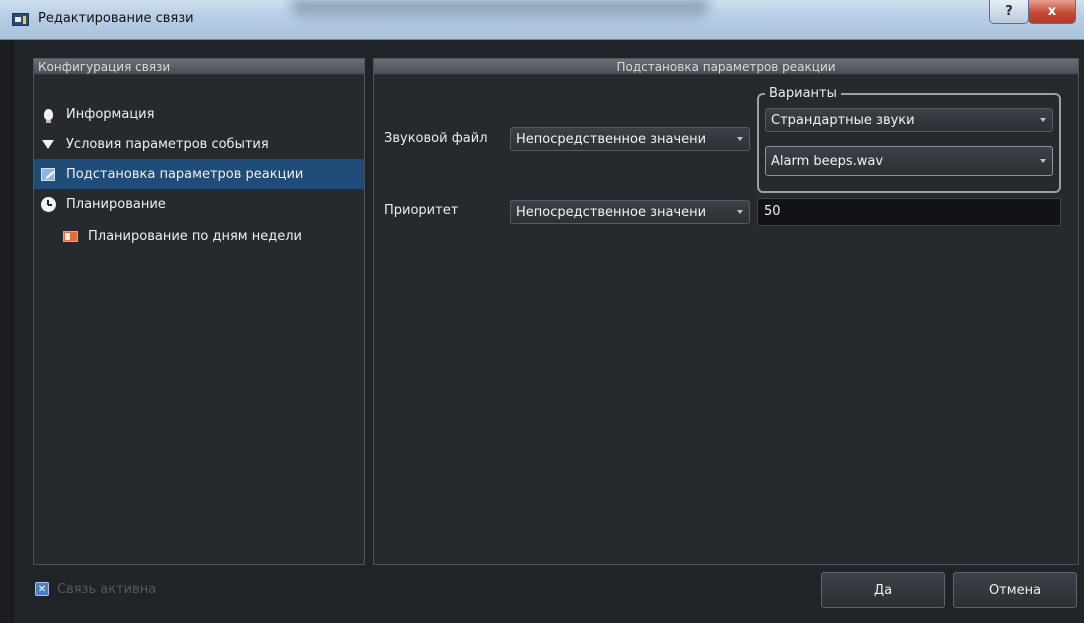  Describe the element at coordinates (421, 210) in the screenshot. I see `priority-label: Приоритет` at that location.